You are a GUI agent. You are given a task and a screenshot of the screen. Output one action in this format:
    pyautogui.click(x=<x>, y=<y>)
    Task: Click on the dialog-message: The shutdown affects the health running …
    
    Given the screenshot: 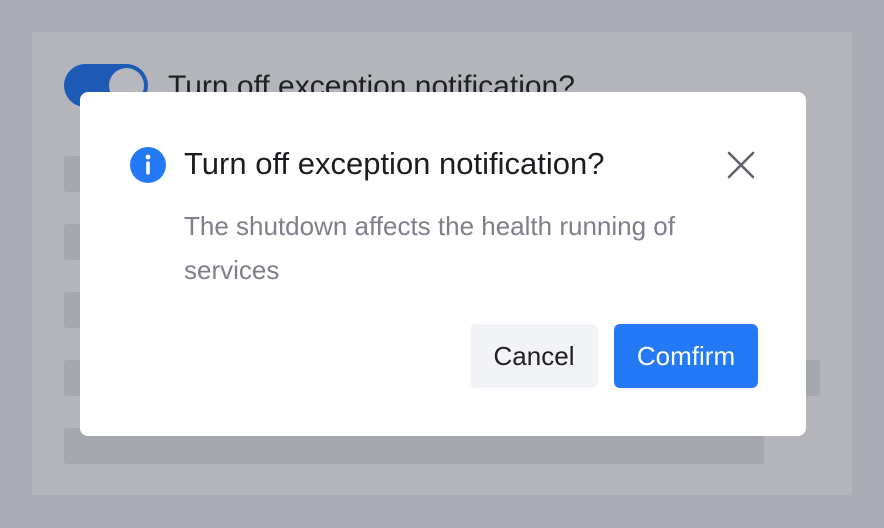 What is the action you would take?
    pyautogui.click(x=429, y=248)
    